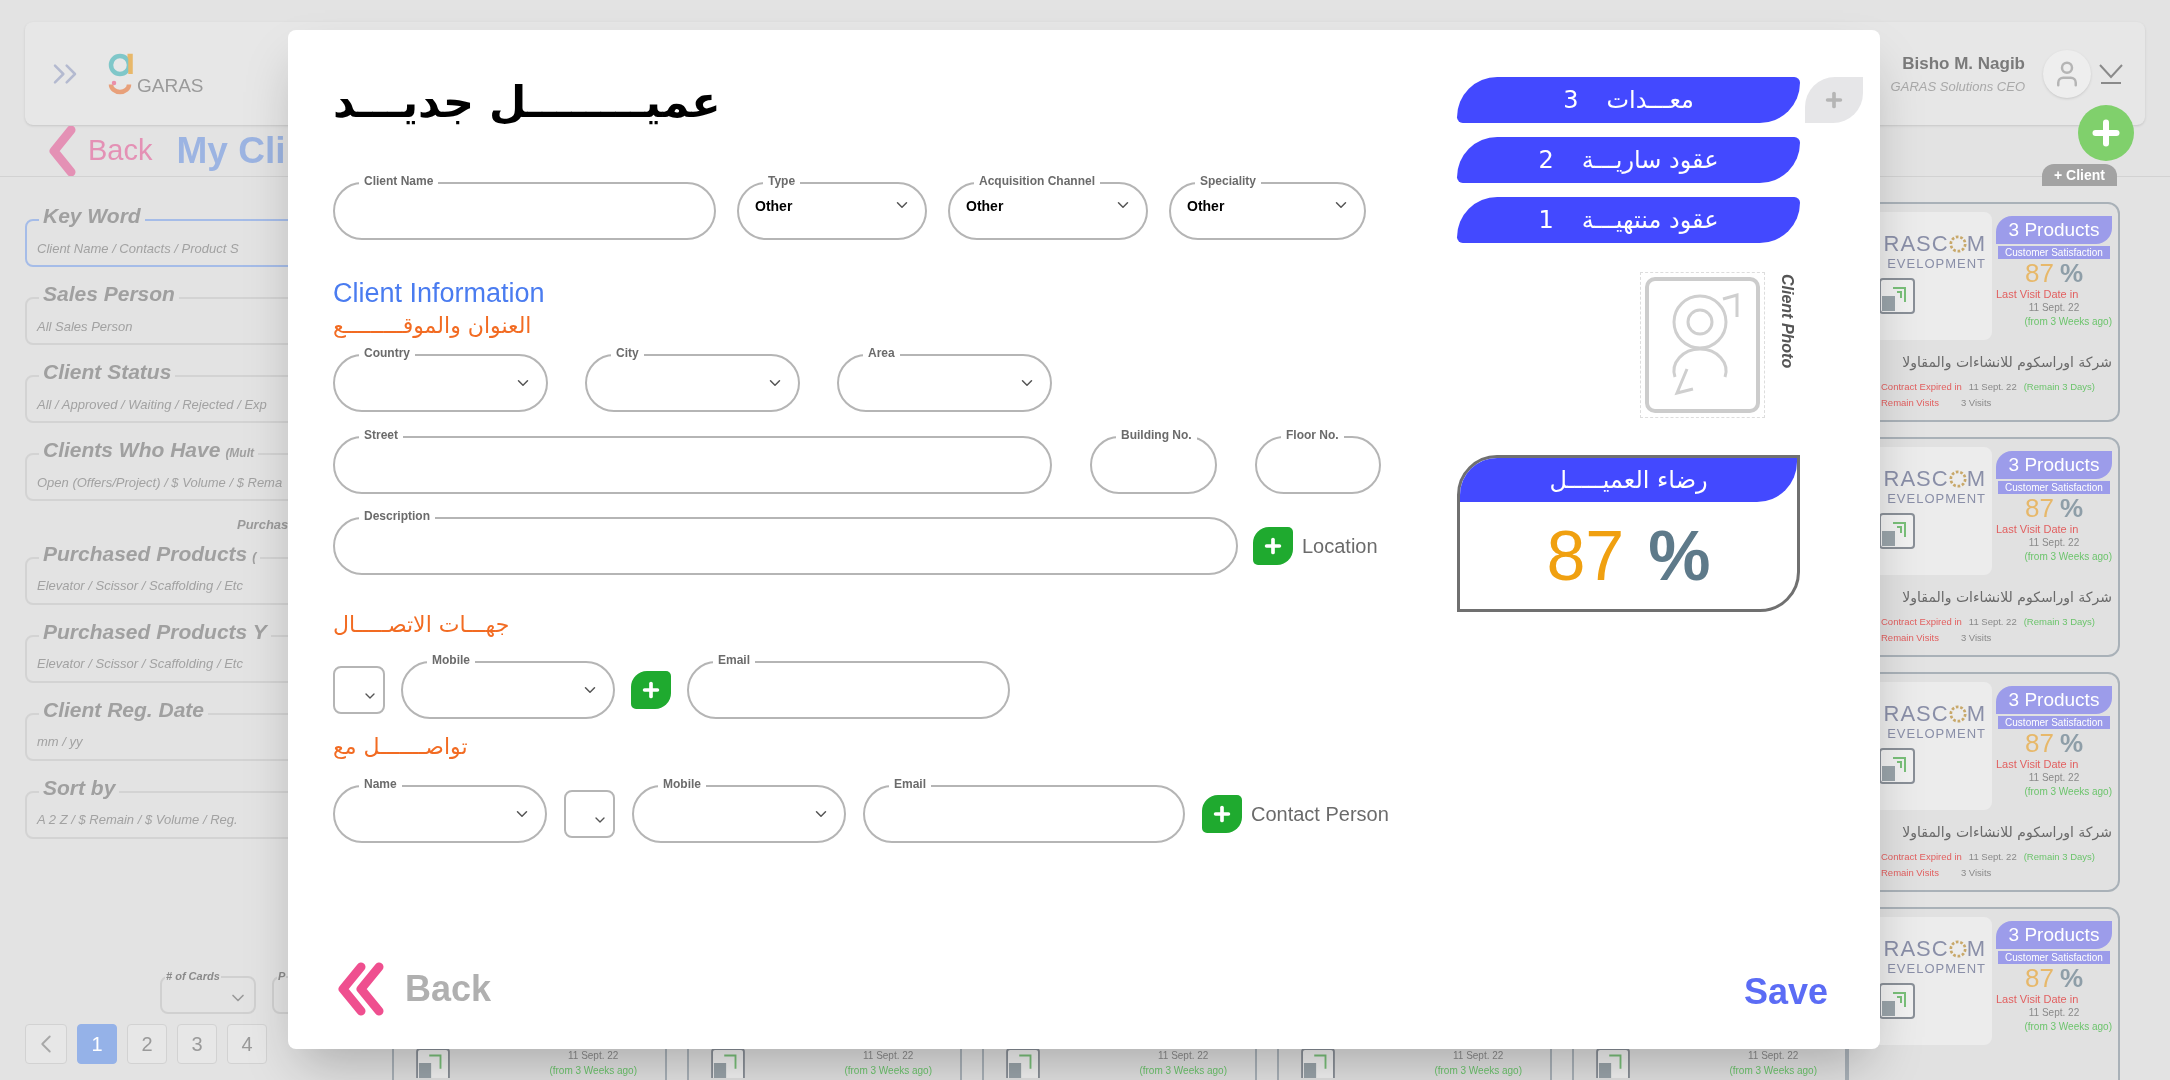 Image resolution: width=2170 pixels, height=1080 pixels. I want to click on page-button: 3, so click(197, 1044).